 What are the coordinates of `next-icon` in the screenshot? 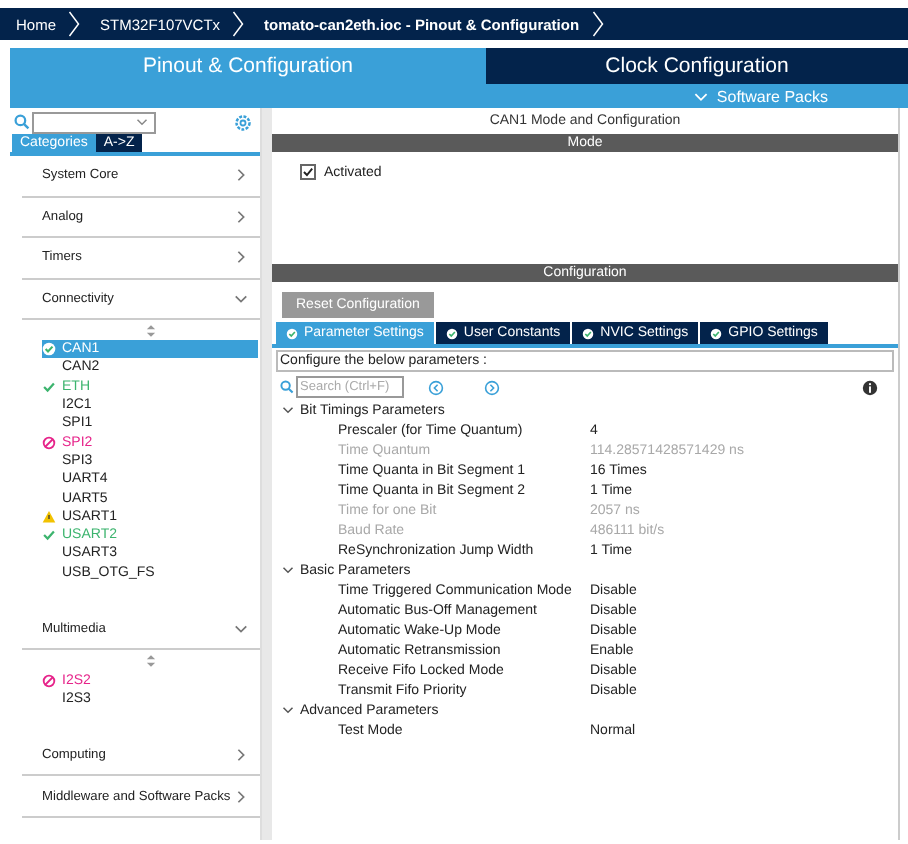 It's located at (492, 387).